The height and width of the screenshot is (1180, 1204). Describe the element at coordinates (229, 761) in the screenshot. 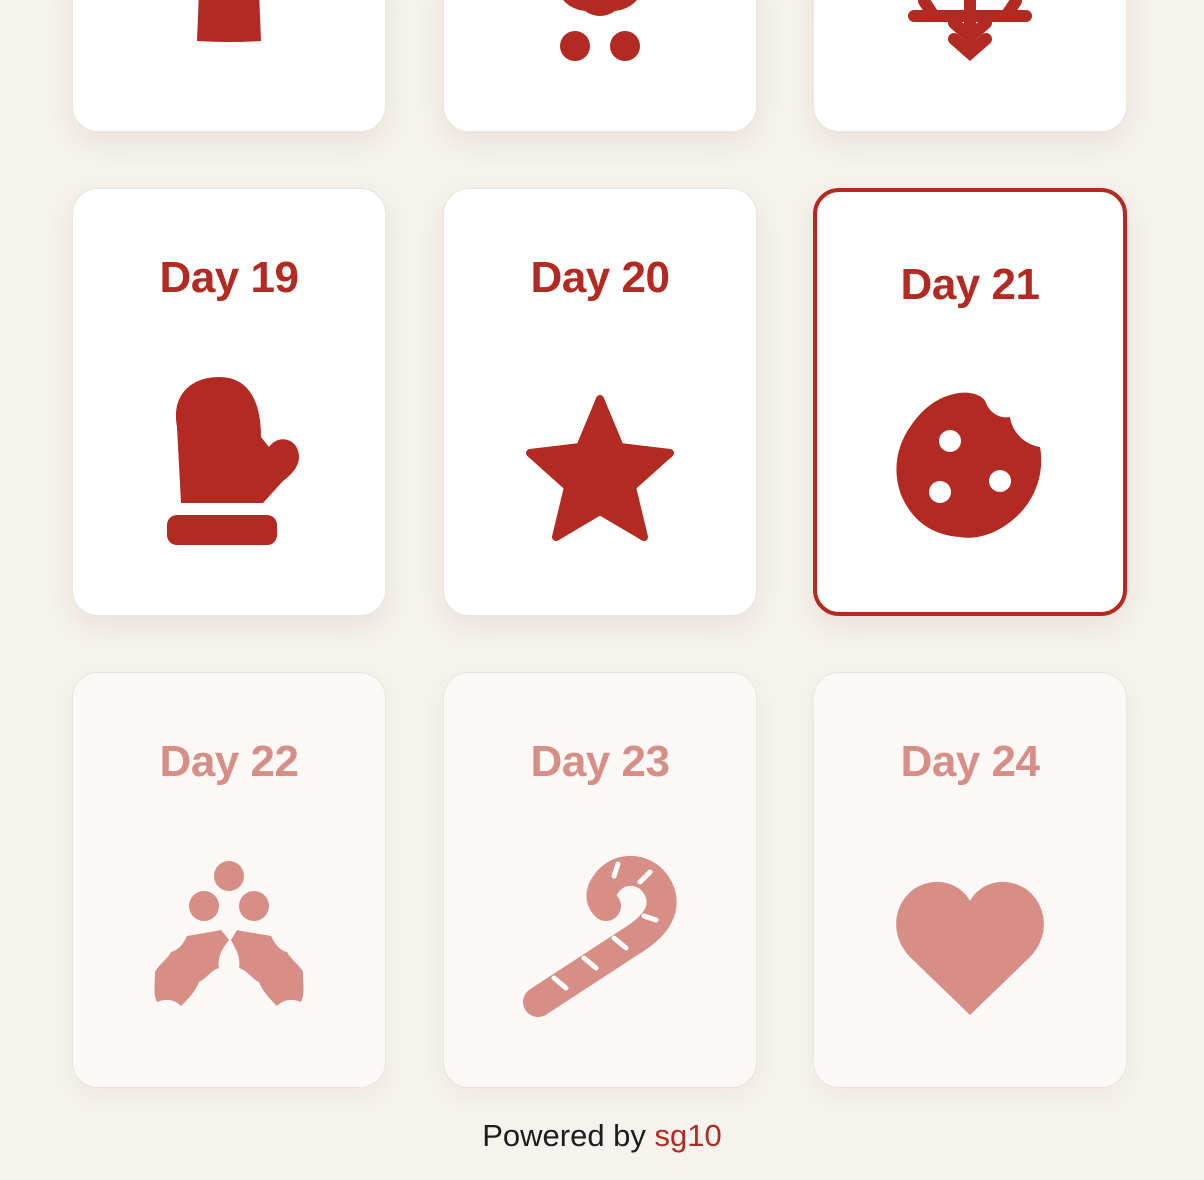

I see `day-label: Day 22` at that location.